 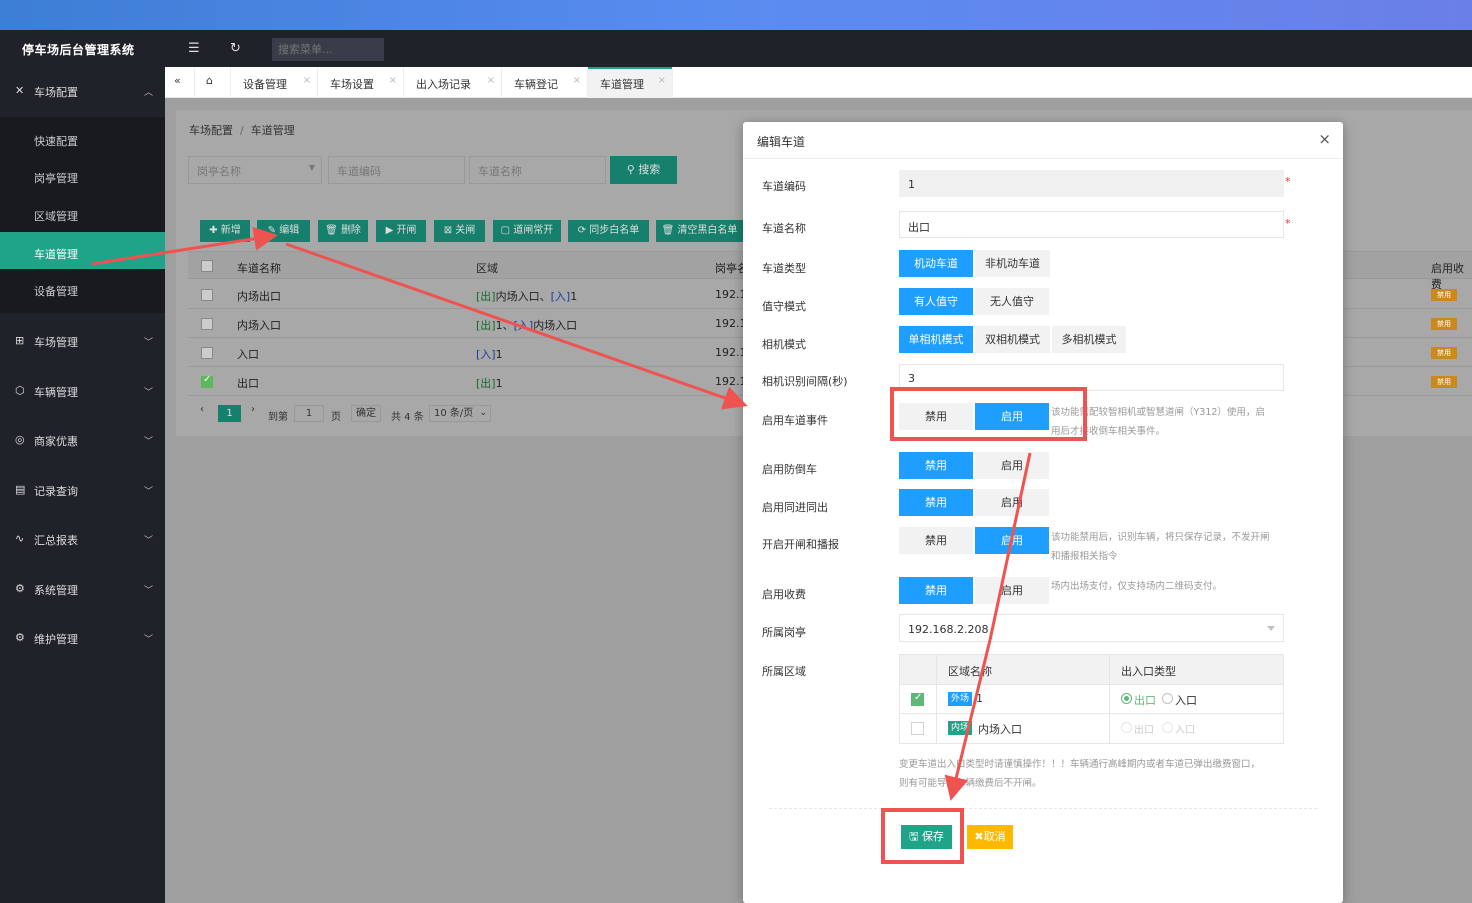 What do you see at coordinates (343, 231) in the screenshot?
I see `delete-button: 🗑 删除` at bounding box center [343, 231].